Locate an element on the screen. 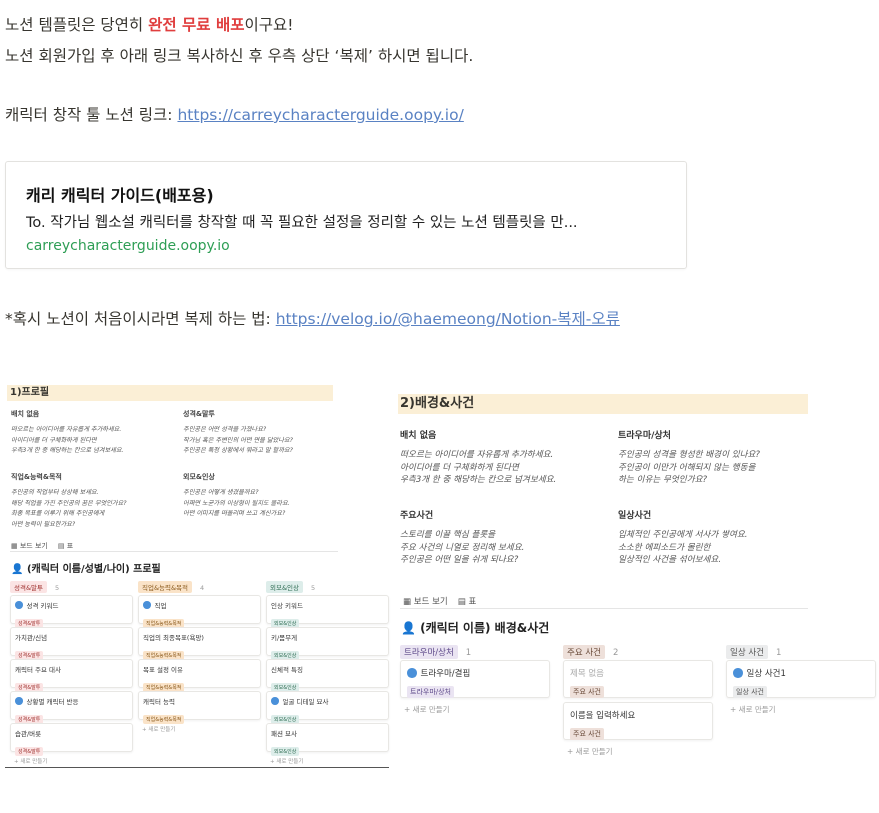 The image size is (879, 813). card-title: 습관/버릇 is located at coordinates (71, 733).